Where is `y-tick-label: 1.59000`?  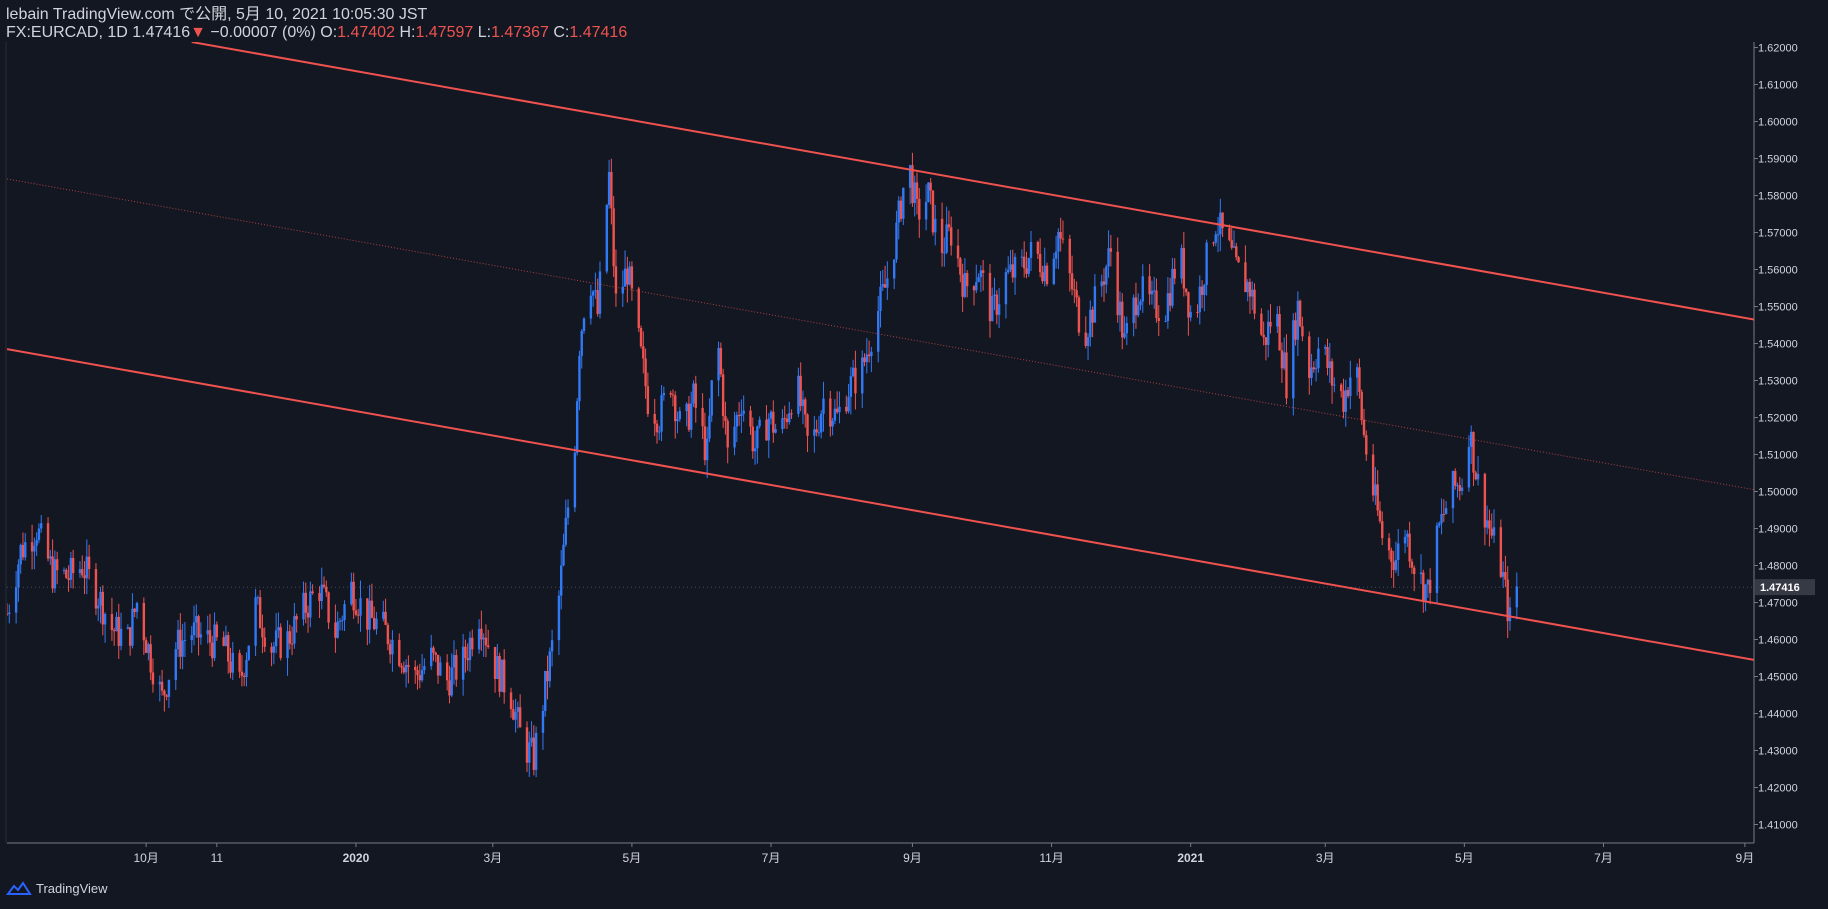 y-tick-label: 1.59000 is located at coordinates (1778, 160).